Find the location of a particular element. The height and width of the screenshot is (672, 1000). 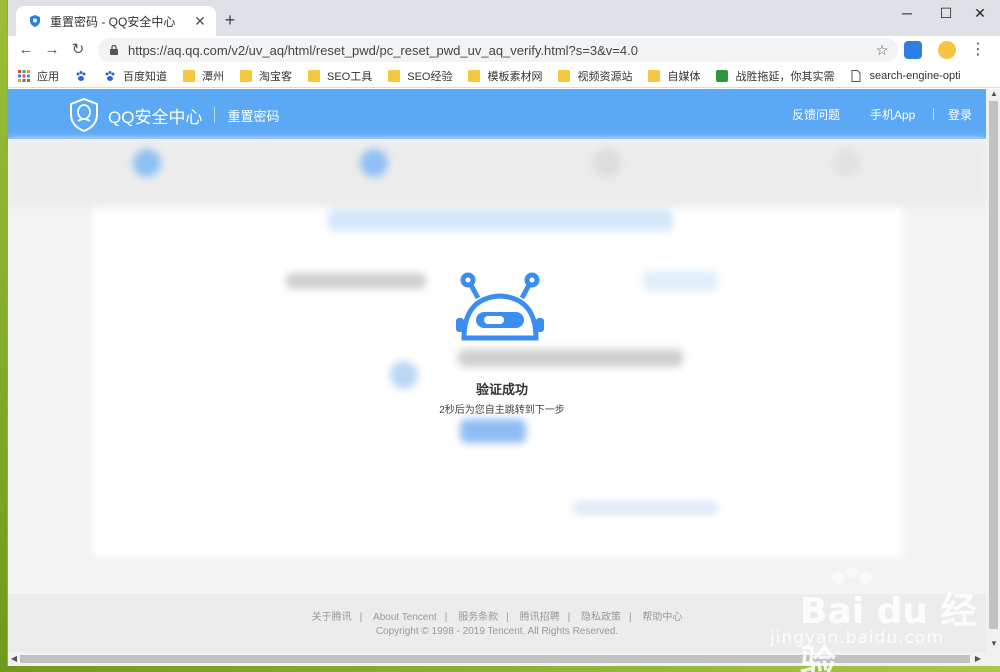

scroll-left-icon: ◀ is located at coordinates (14, 658).